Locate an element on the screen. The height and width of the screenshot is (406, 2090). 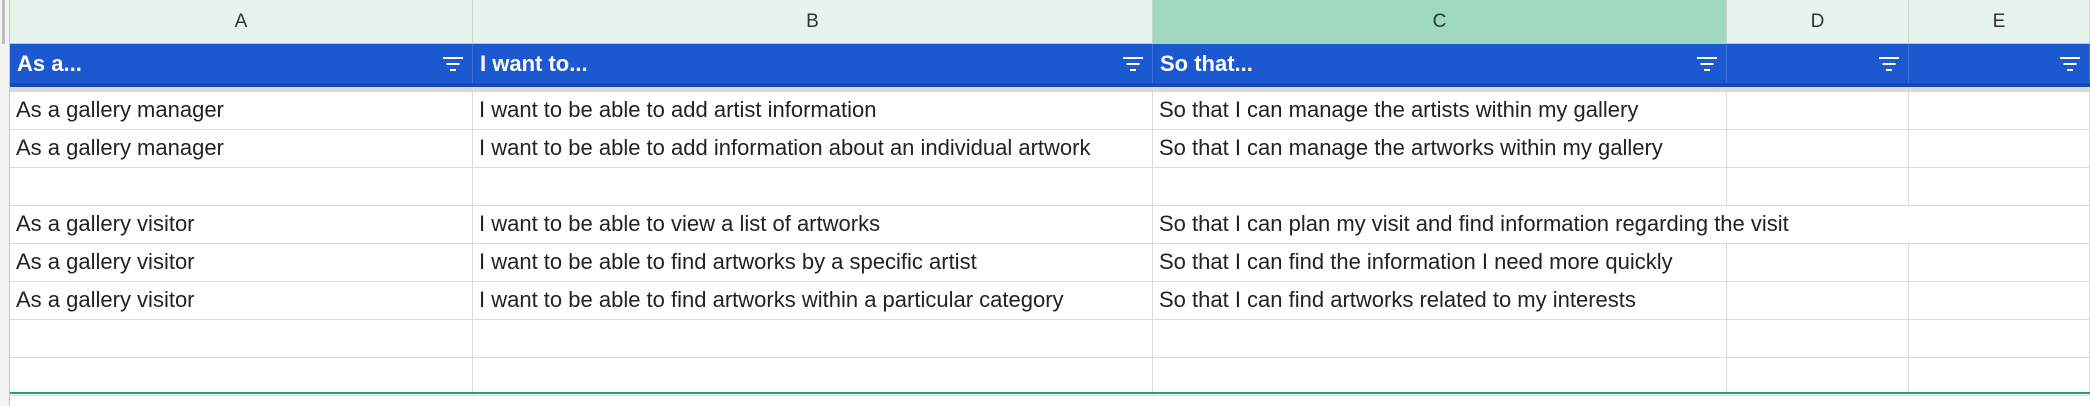
column-header-e: E is located at coordinates (1999, 22).